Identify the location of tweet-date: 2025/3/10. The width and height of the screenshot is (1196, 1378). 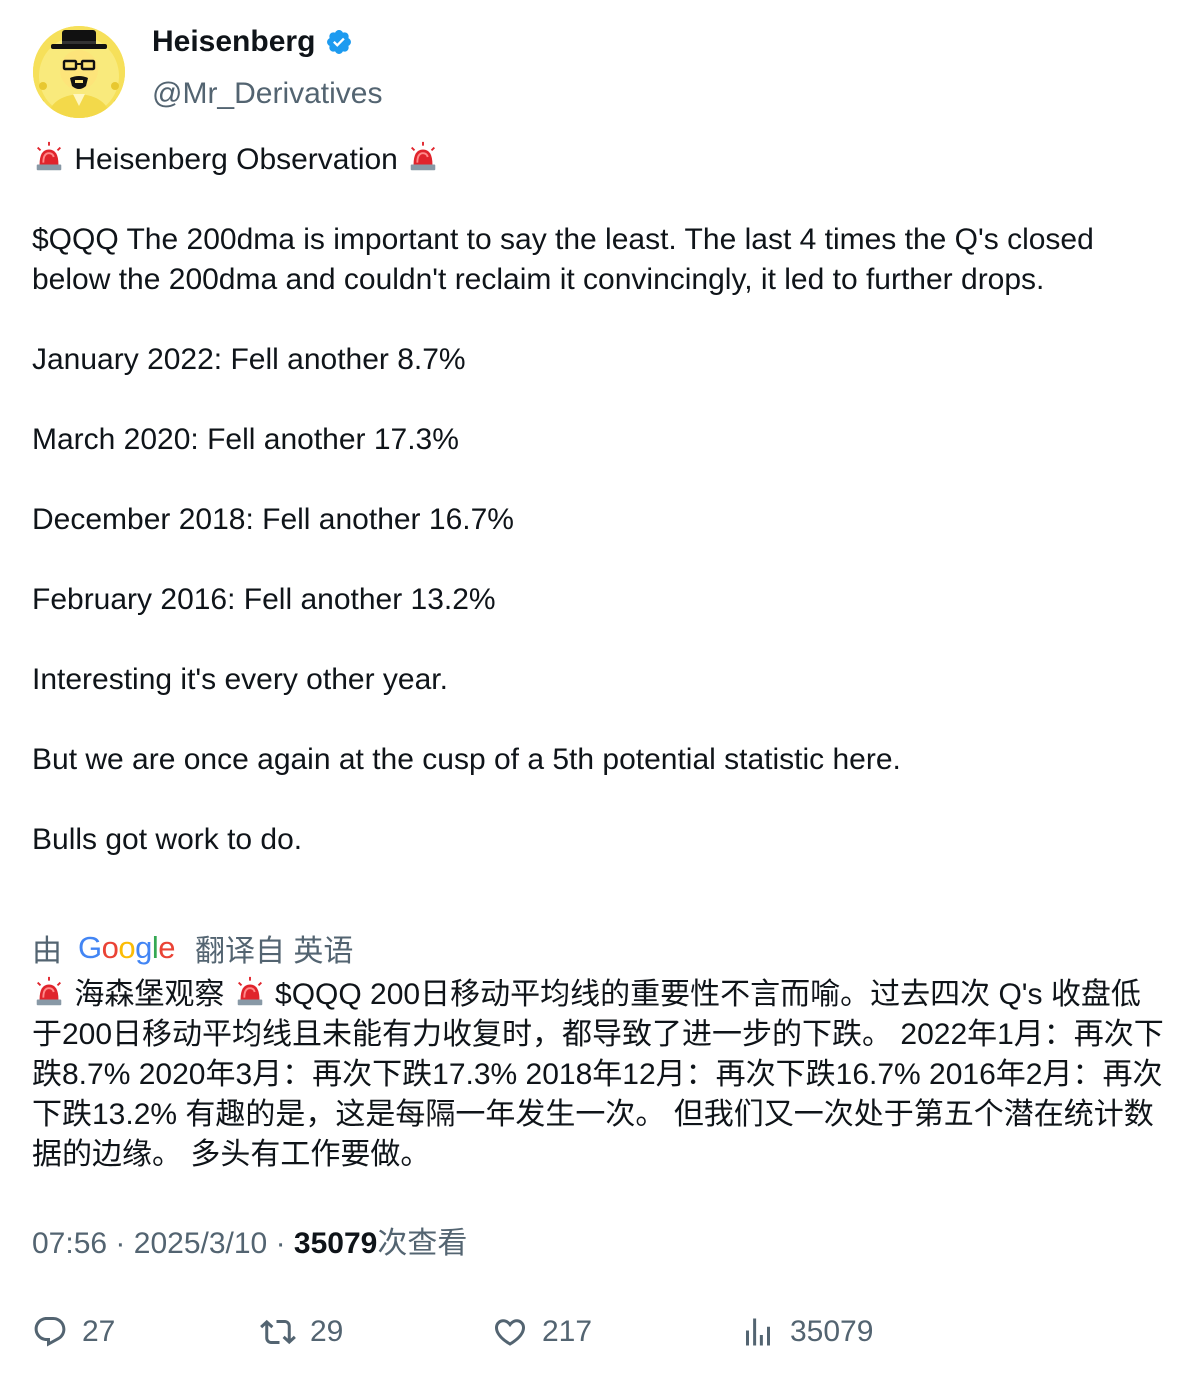
(200, 1243).